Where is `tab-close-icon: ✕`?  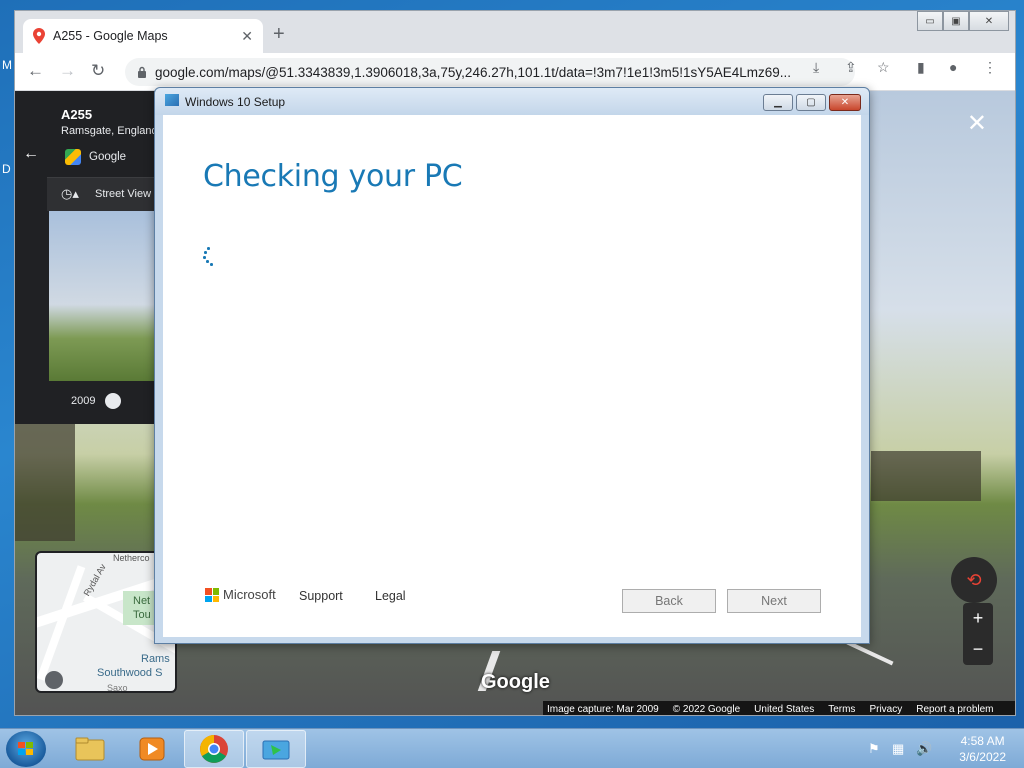 tab-close-icon: ✕ is located at coordinates (247, 36).